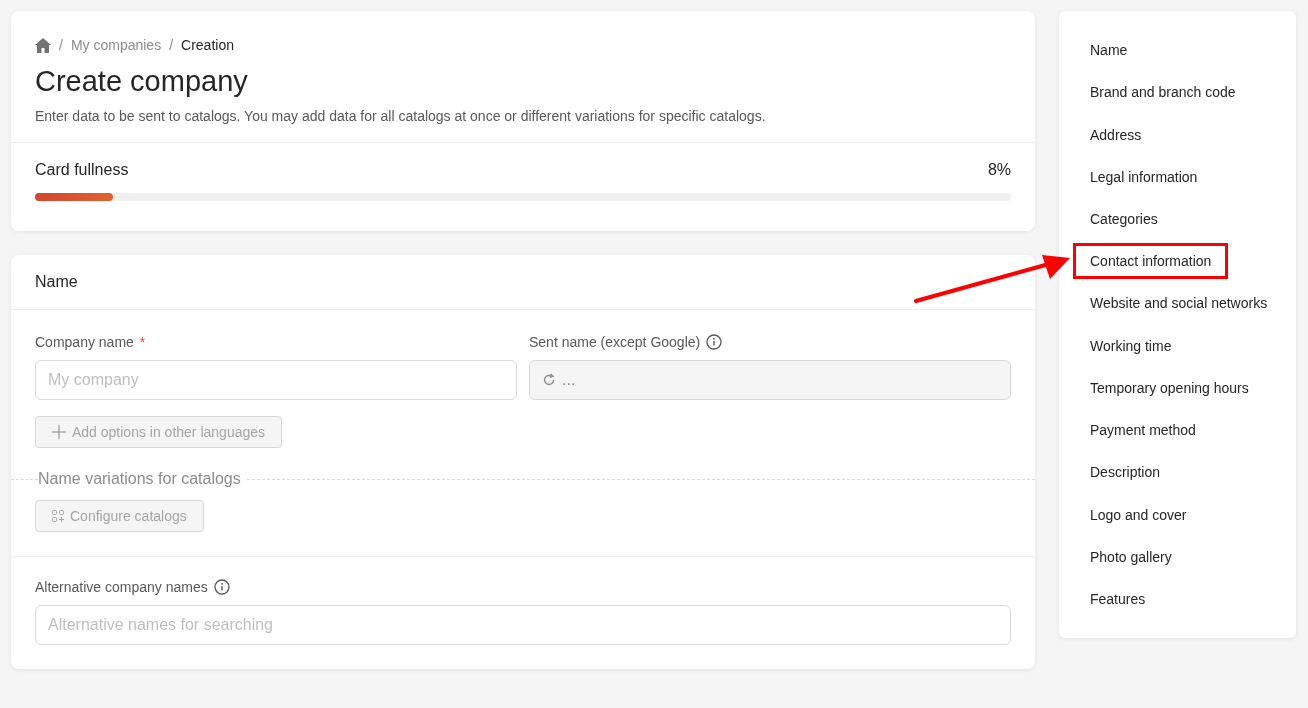 This screenshot has height=708, width=1308. Describe the element at coordinates (58, 516) in the screenshot. I see `grid-icon` at that location.